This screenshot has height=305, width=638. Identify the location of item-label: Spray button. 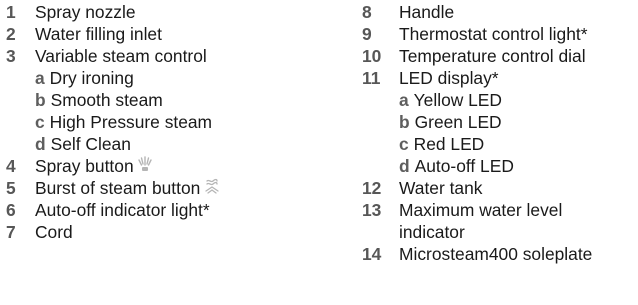
(84, 166).